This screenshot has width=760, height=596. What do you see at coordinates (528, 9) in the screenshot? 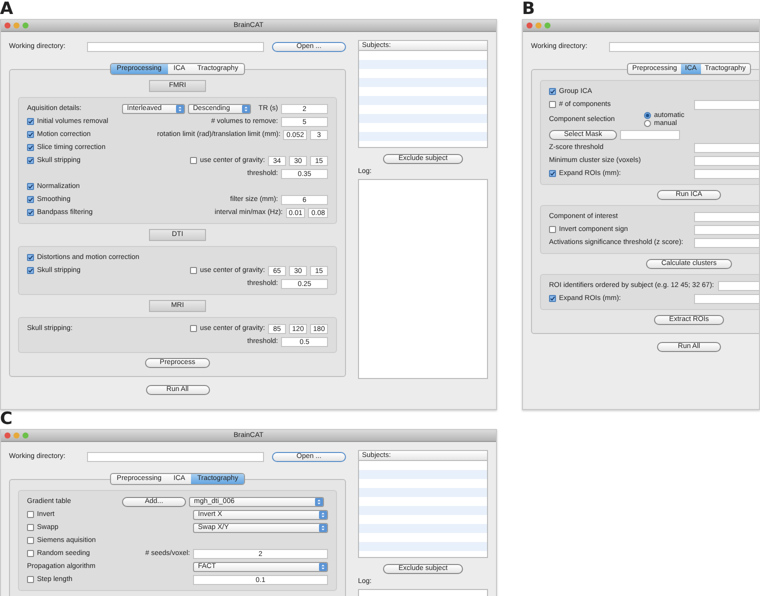
I see `panel-letter: B` at bounding box center [528, 9].